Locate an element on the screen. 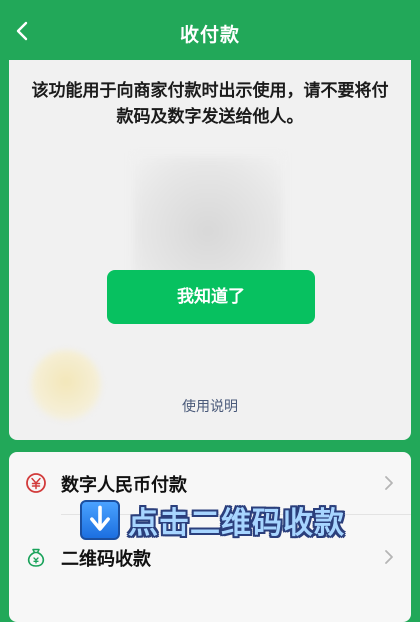 The height and width of the screenshot is (622, 420). page-title: 收付款 is located at coordinates (209, 35).